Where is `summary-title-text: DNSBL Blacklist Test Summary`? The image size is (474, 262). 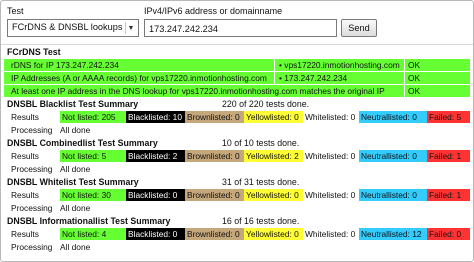
summary-title-text: DNSBL Blacklist Test Summary is located at coordinates (73, 104).